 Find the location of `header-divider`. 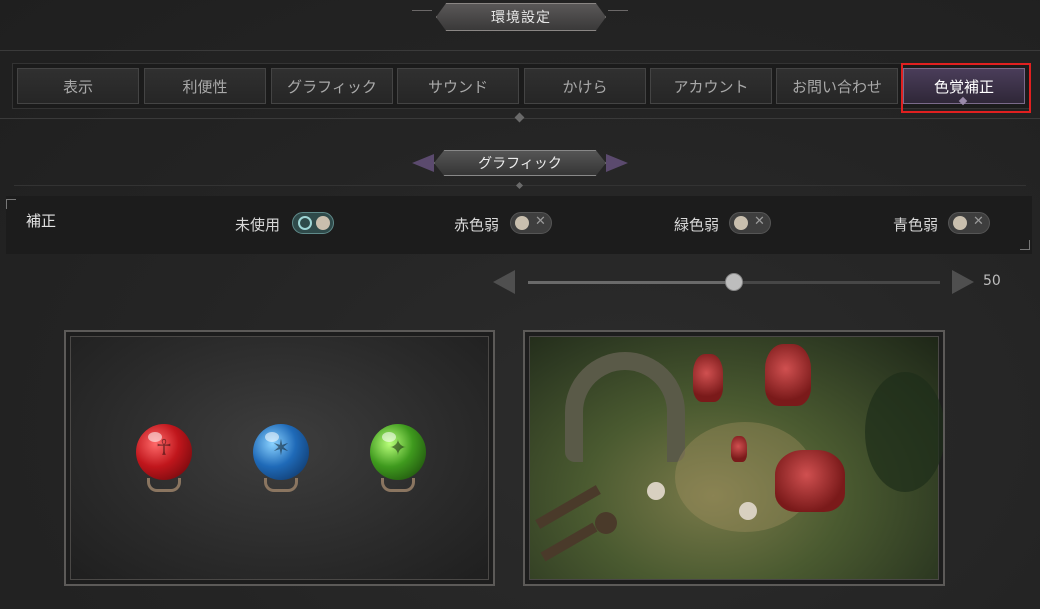

header-divider is located at coordinates (520, 50).